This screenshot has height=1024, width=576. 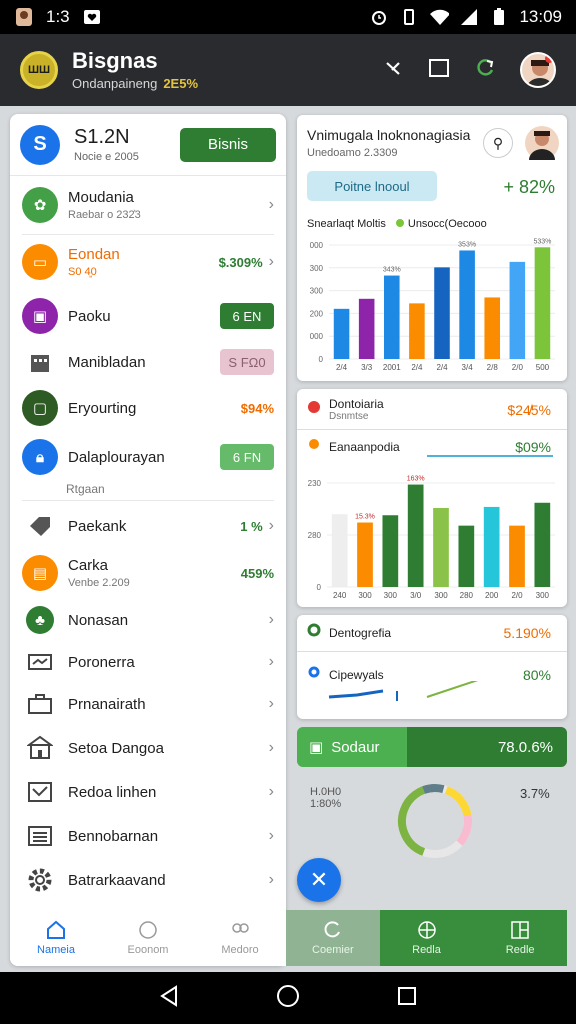 I want to click on lock-icon: 🔒︎, so click(x=40, y=457).